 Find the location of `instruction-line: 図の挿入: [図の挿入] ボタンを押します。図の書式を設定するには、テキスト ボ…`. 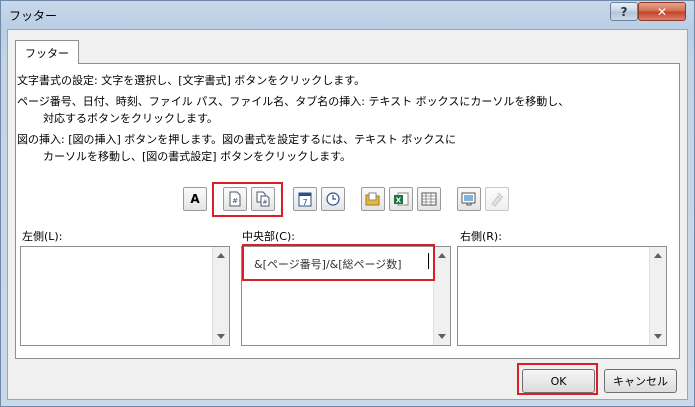

instruction-line: 図の挿入: [図の挿入] ボタンを押します。図の書式を設定するには、テキスト ボ… is located at coordinates (237, 139).